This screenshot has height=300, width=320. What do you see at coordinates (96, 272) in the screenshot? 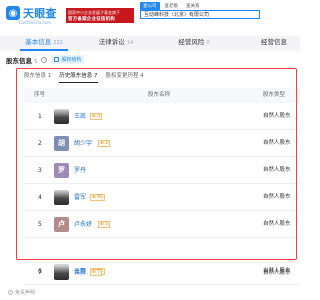
I see `company-count-badge: ⊕ 7` at bounding box center [96, 272].